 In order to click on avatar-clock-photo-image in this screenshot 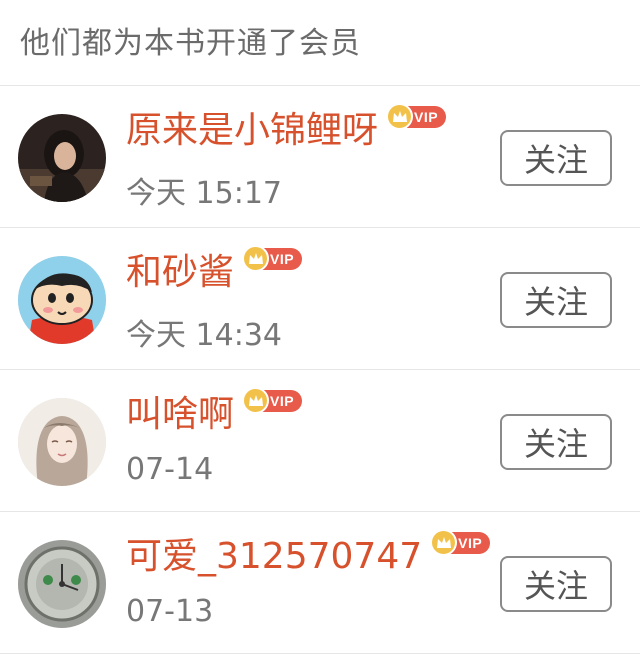, I will do `click(62, 584)`.